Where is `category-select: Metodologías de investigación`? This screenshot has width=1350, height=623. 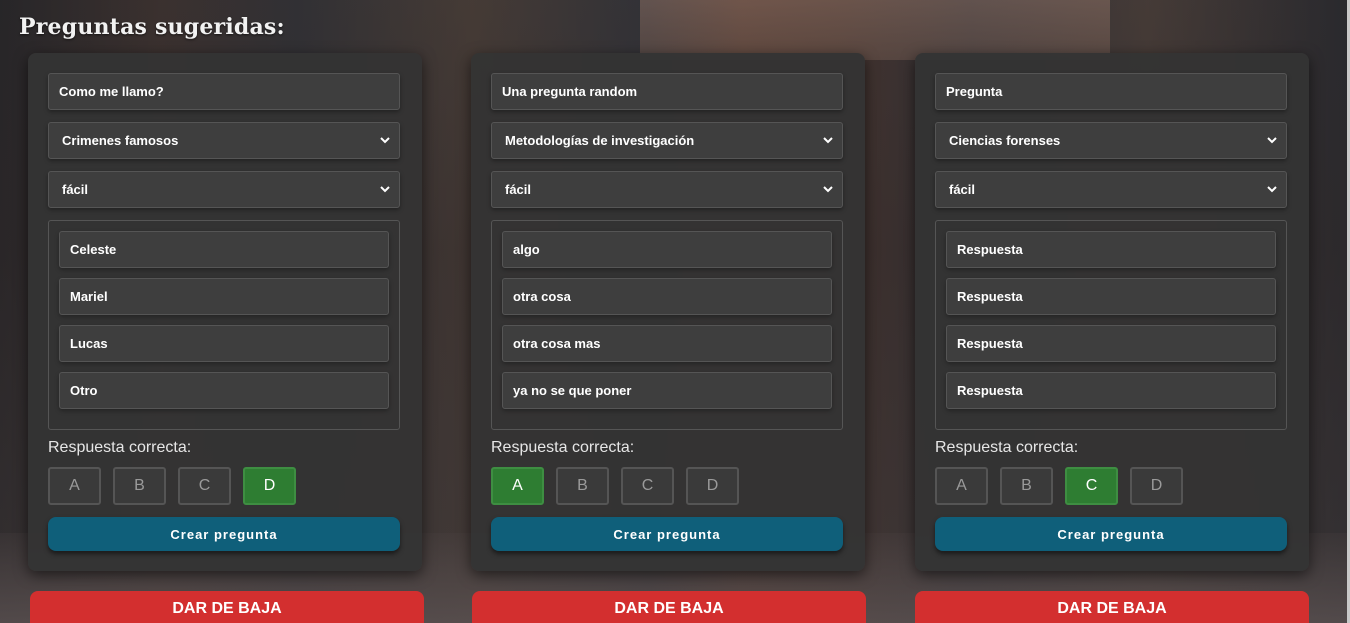 category-select: Metodologías de investigación is located at coordinates (667, 140).